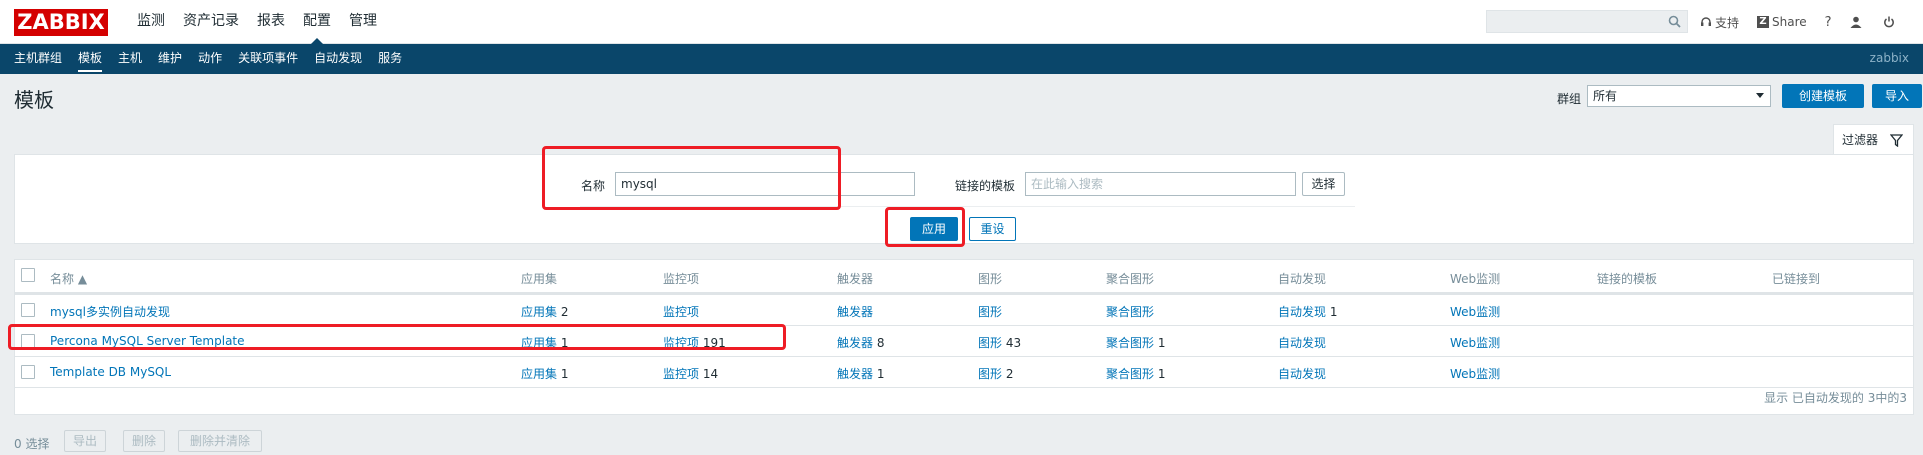 This screenshot has width=1923, height=455. What do you see at coordinates (1587, 21) in the screenshot?
I see `global-search-input` at bounding box center [1587, 21].